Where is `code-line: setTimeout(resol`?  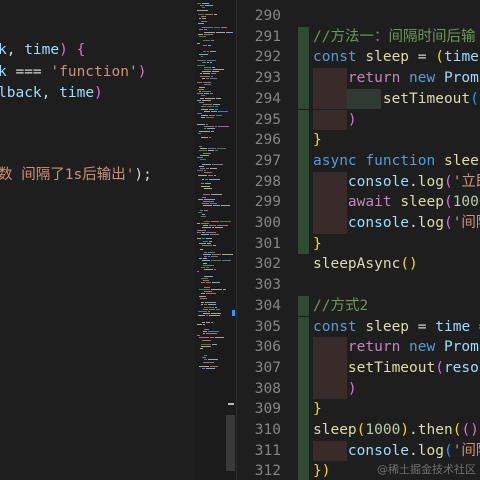
code-line: setTimeout(resol is located at coordinates (396, 368).